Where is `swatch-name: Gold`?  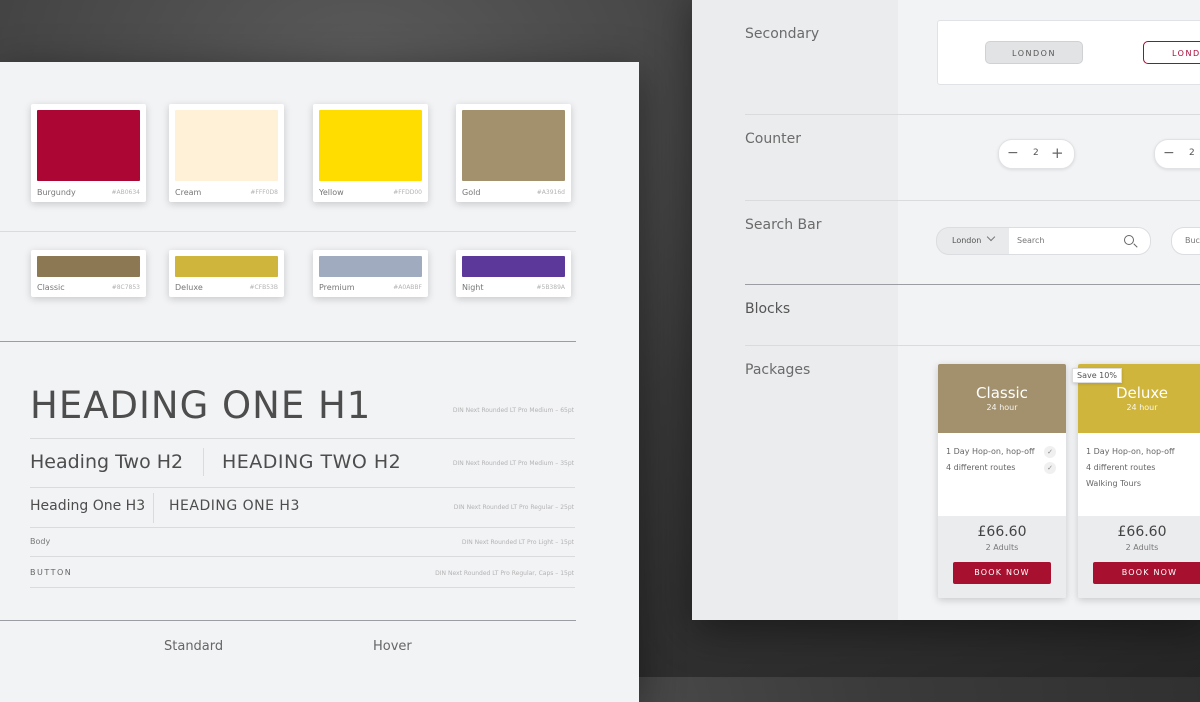 swatch-name: Gold is located at coordinates (471, 192).